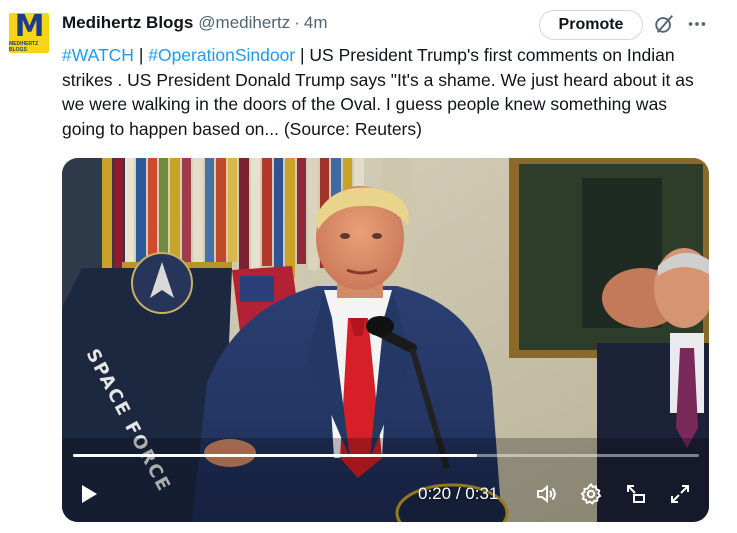 The width and height of the screenshot is (737, 533). I want to click on more-icon, so click(697, 24).